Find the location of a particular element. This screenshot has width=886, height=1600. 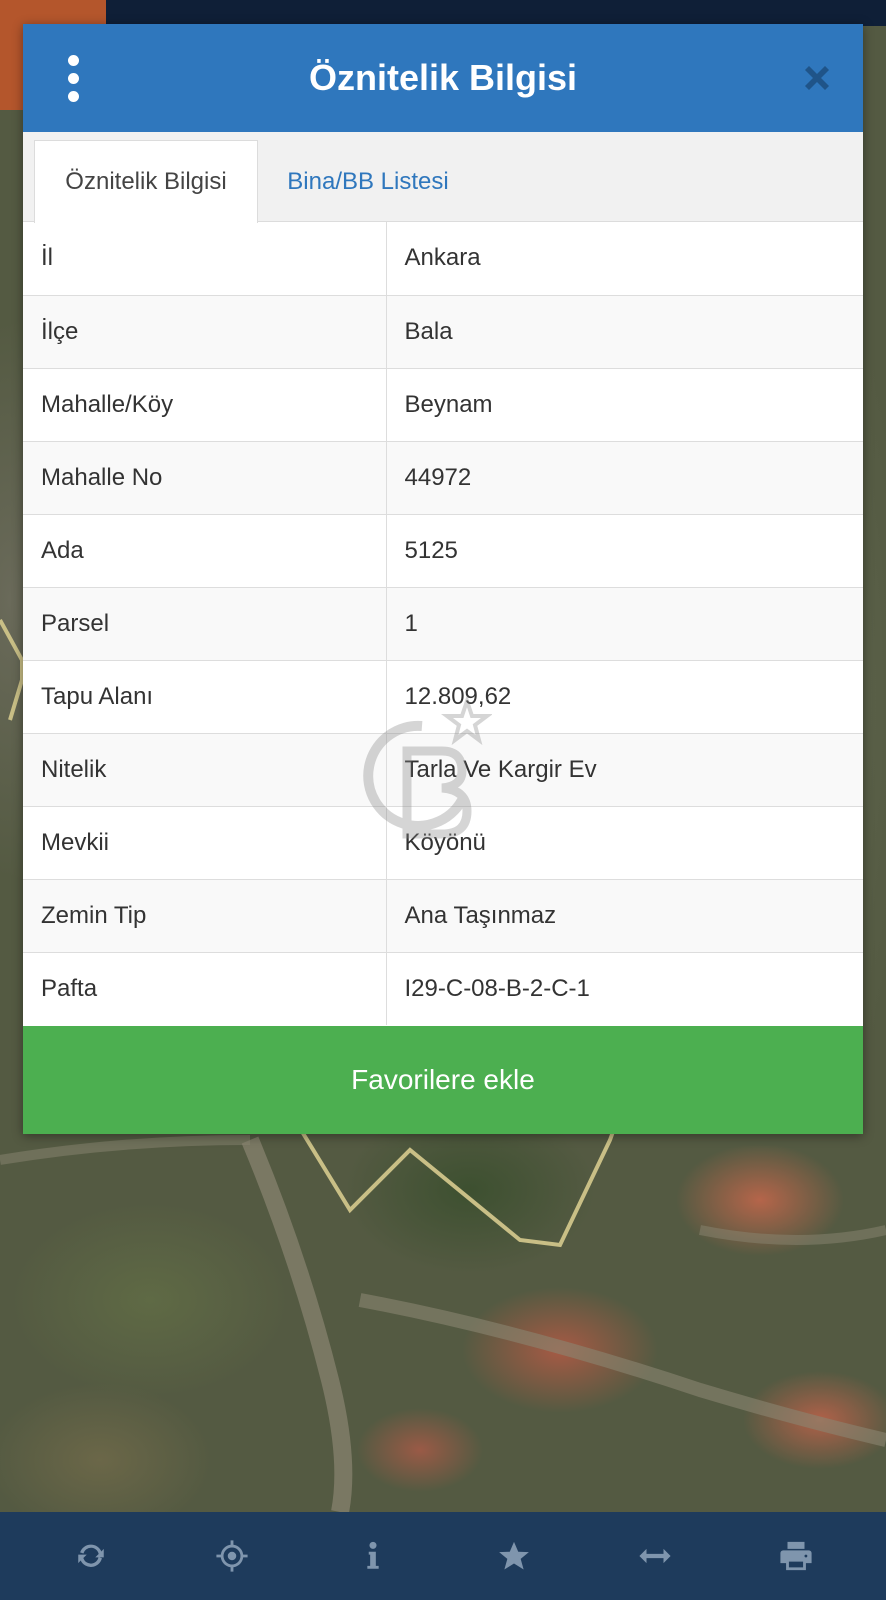

table-row: Mevkii Köyönü is located at coordinates (443, 842).